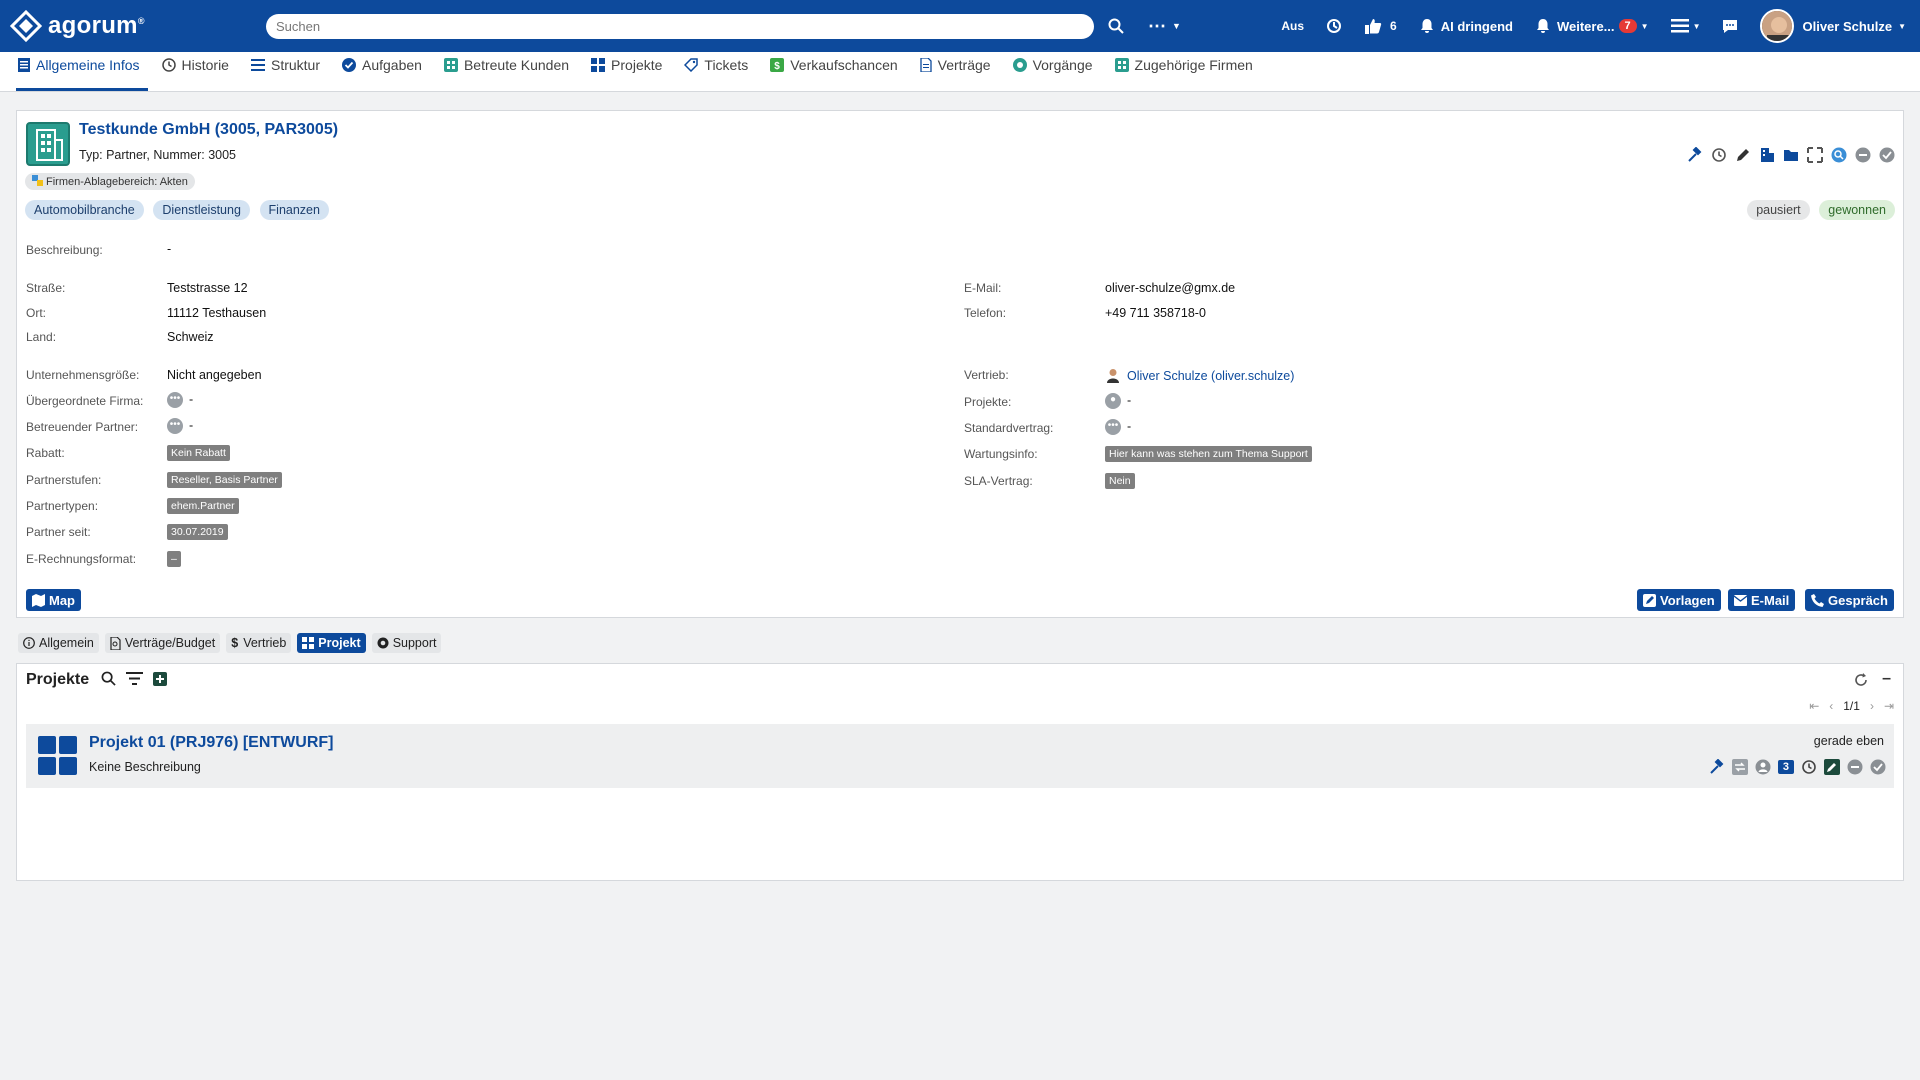 The height and width of the screenshot is (1080, 1920). I want to click on search-input: Suchen, so click(680, 26).